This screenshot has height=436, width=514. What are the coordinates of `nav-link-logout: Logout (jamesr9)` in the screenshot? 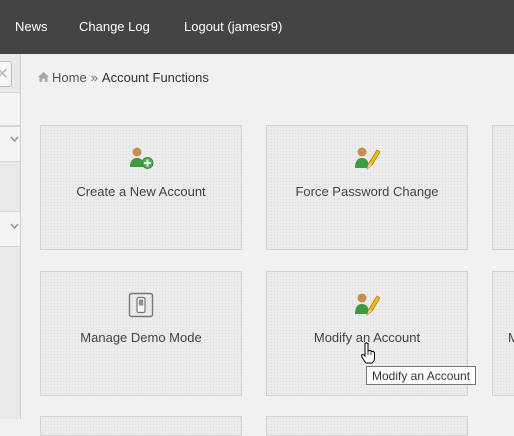 It's located at (233, 26).